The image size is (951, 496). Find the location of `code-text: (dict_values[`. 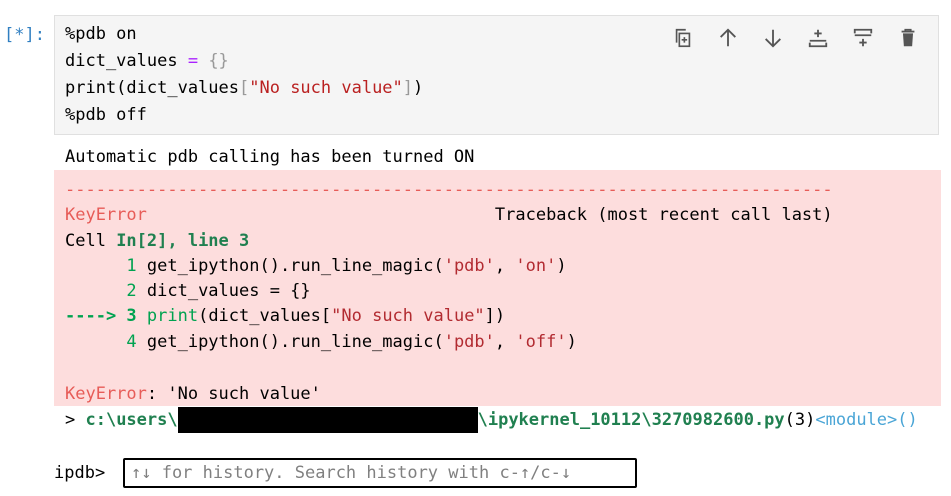

code-text: (dict_values[ is located at coordinates (265, 316).